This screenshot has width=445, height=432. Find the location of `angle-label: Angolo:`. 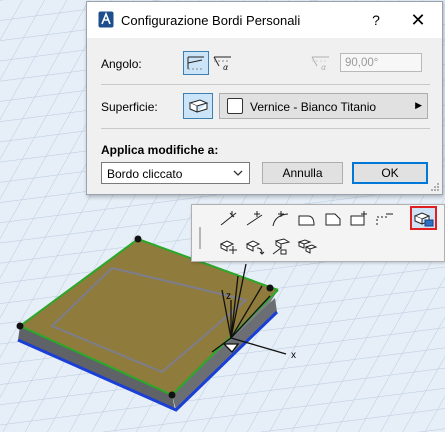

angle-label: Angolo: is located at coordinates (121, 64).